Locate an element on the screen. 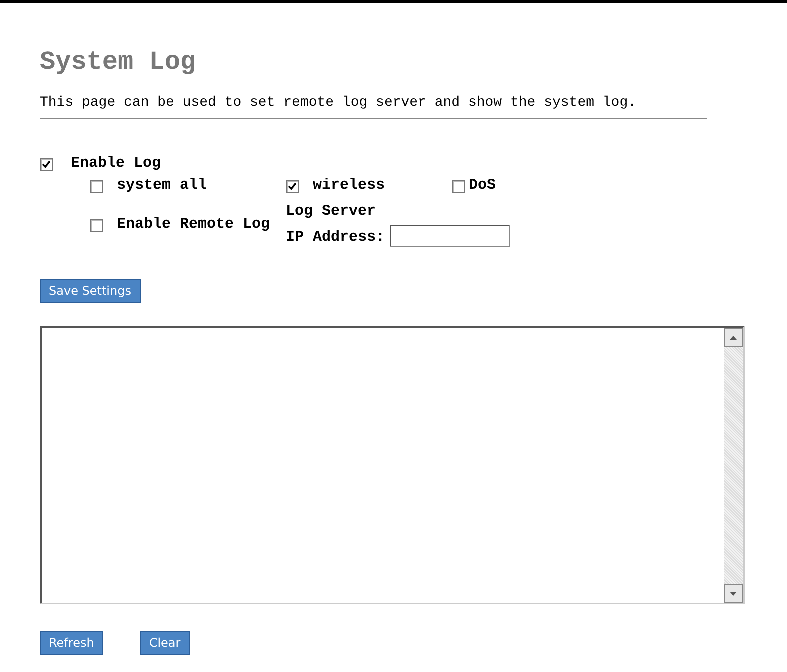 The image size is (787, 672). scroll-up-icon is located at coordinates (733, 337).